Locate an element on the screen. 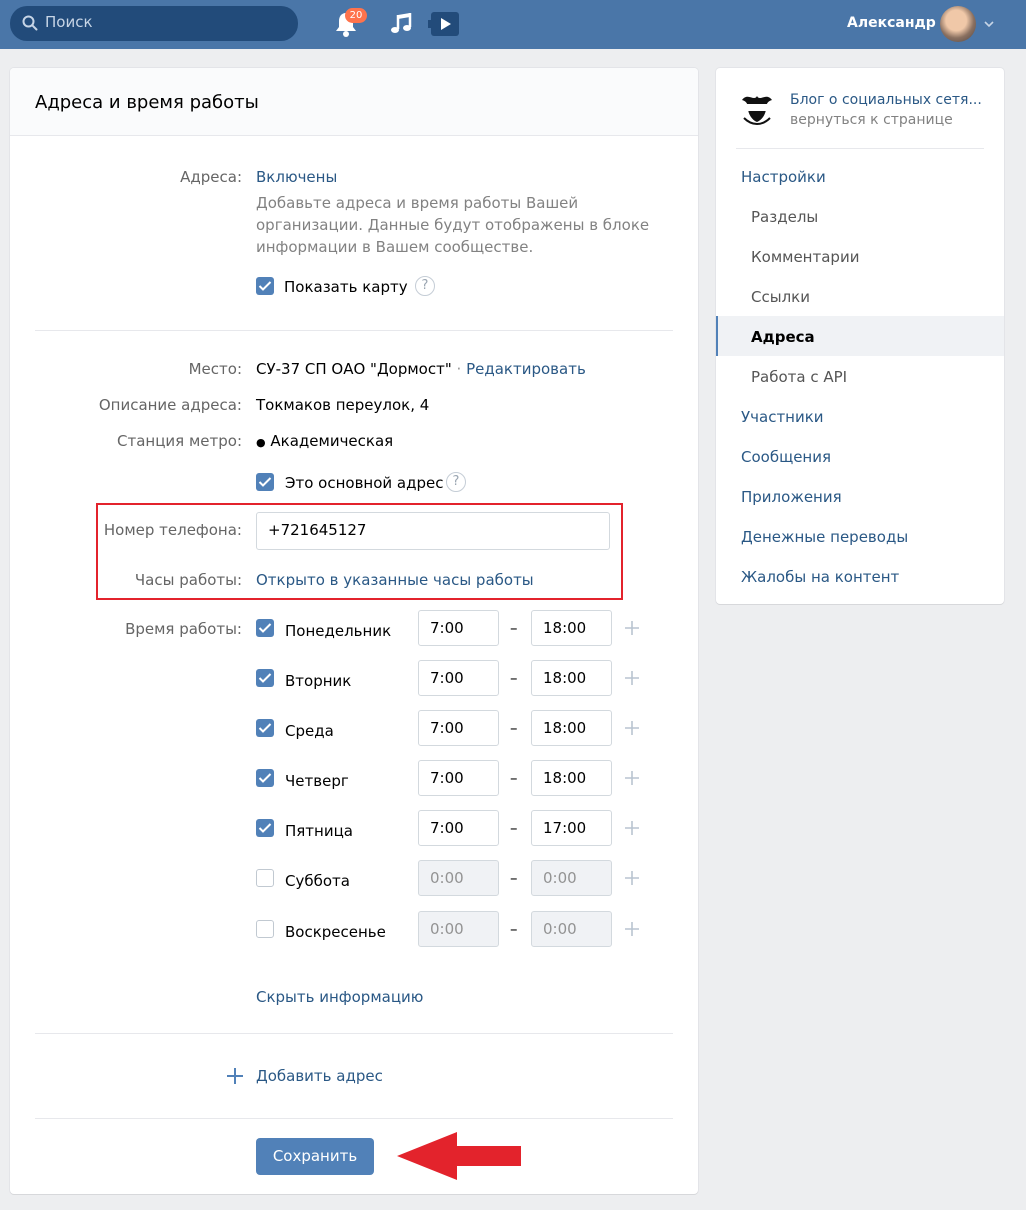 This screenshot has width=1026, height=1210. metro-value: ● Академическая is located at coordinates (324, 441).